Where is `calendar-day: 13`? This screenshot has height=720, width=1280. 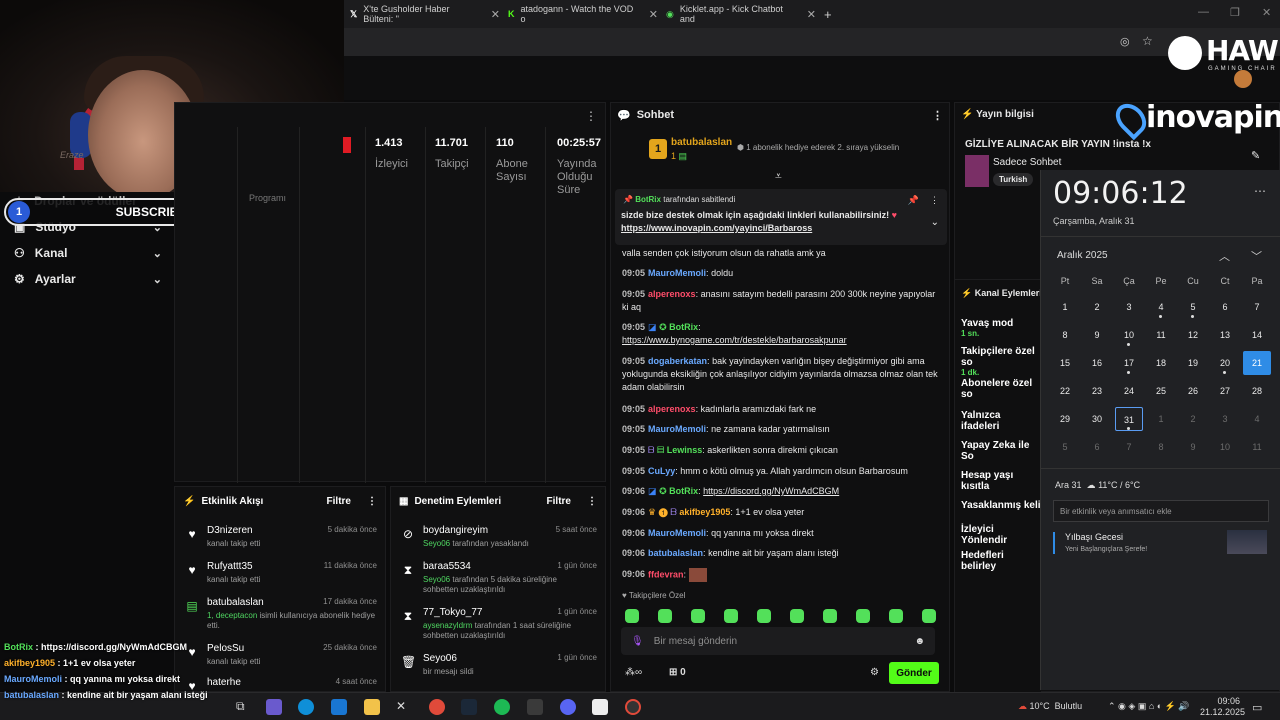
calendar-day: 13 is located at coordinates (1225, 335).